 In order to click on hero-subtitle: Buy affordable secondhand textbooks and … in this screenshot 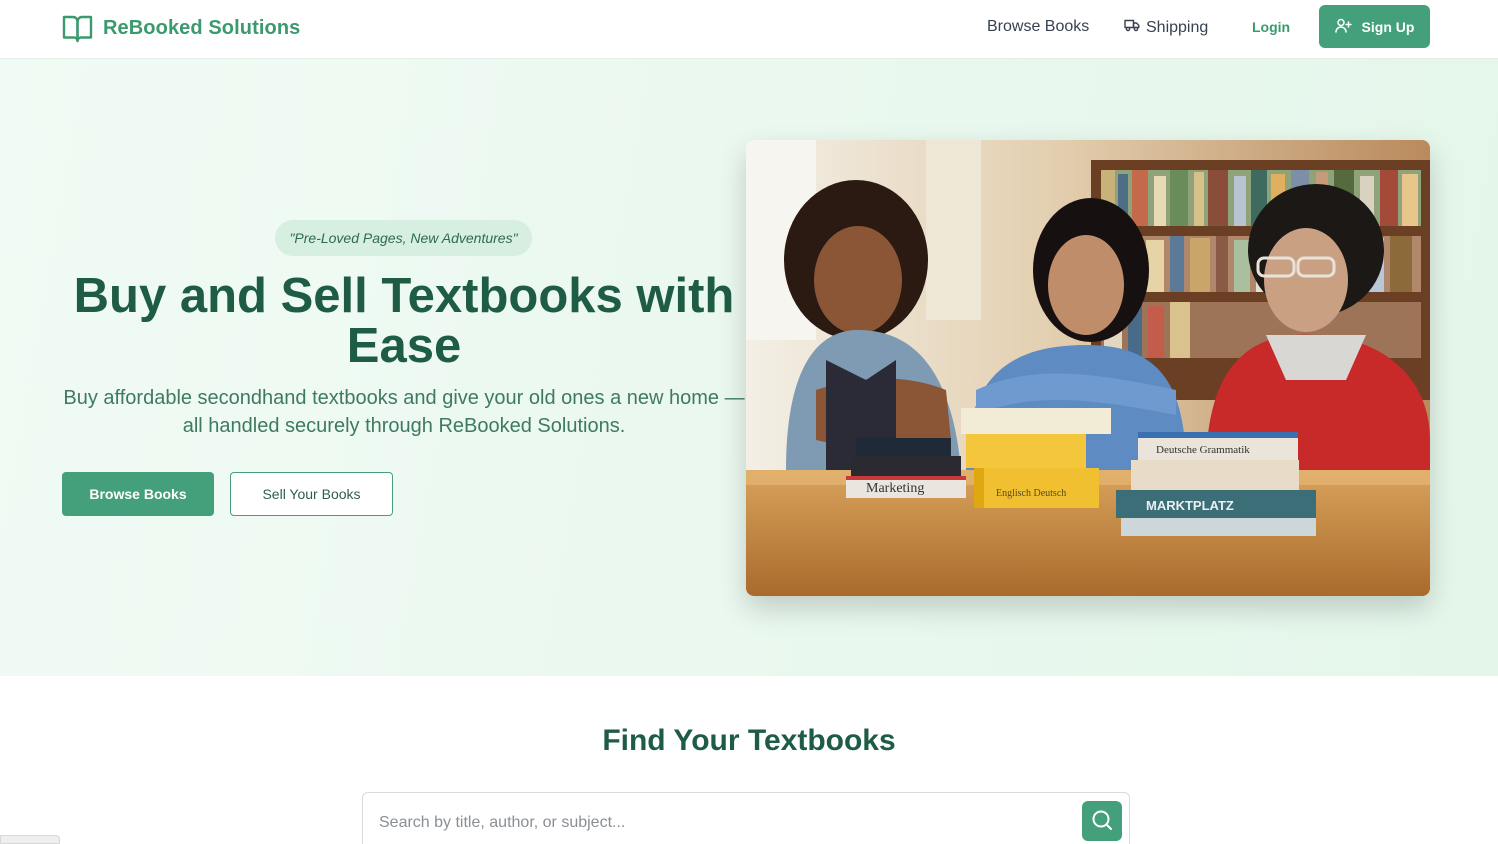, I will do `click(404, 412)`.